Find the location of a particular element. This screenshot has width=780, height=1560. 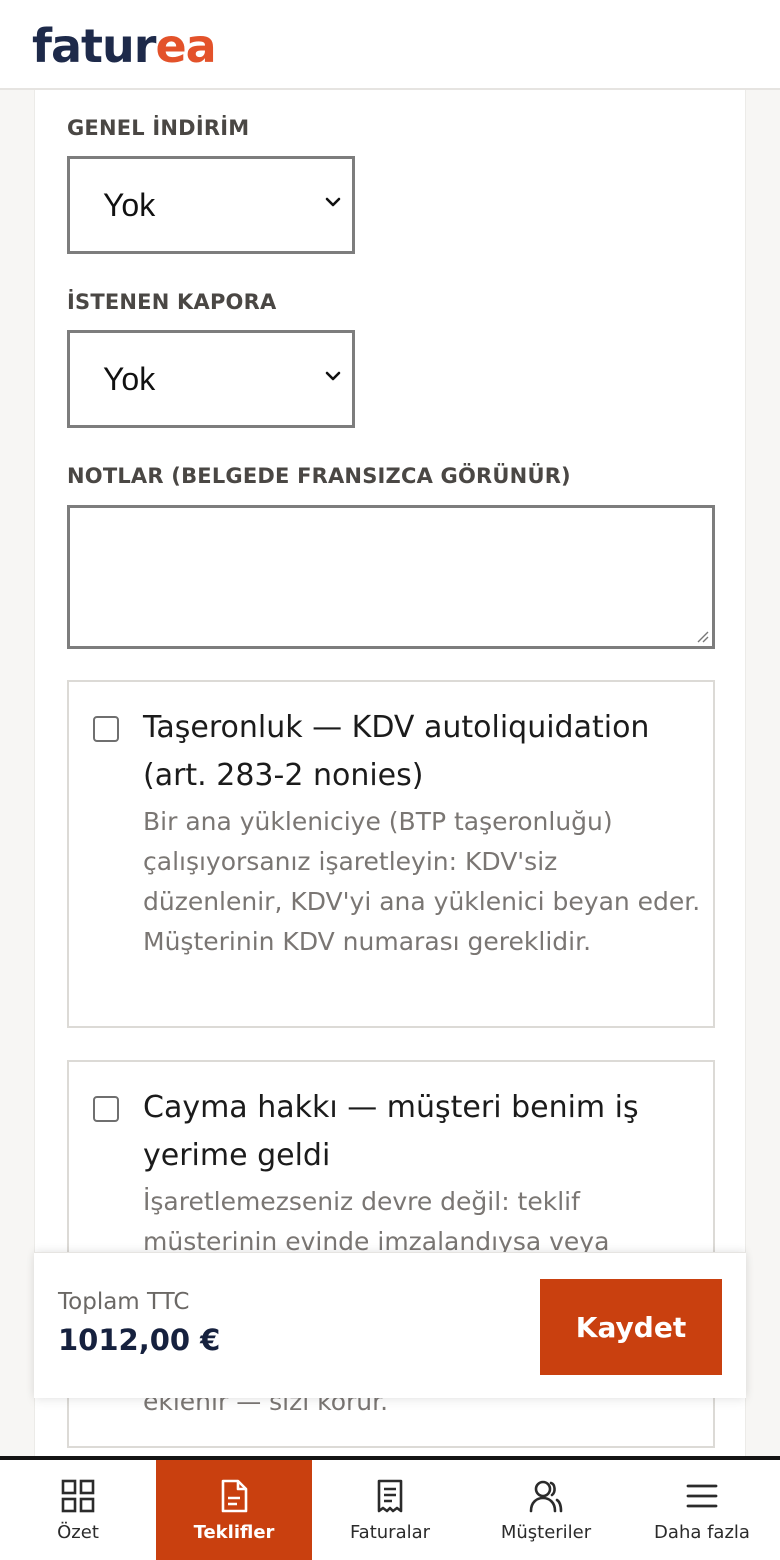

users-icon is located at coordinates (546, 1496).